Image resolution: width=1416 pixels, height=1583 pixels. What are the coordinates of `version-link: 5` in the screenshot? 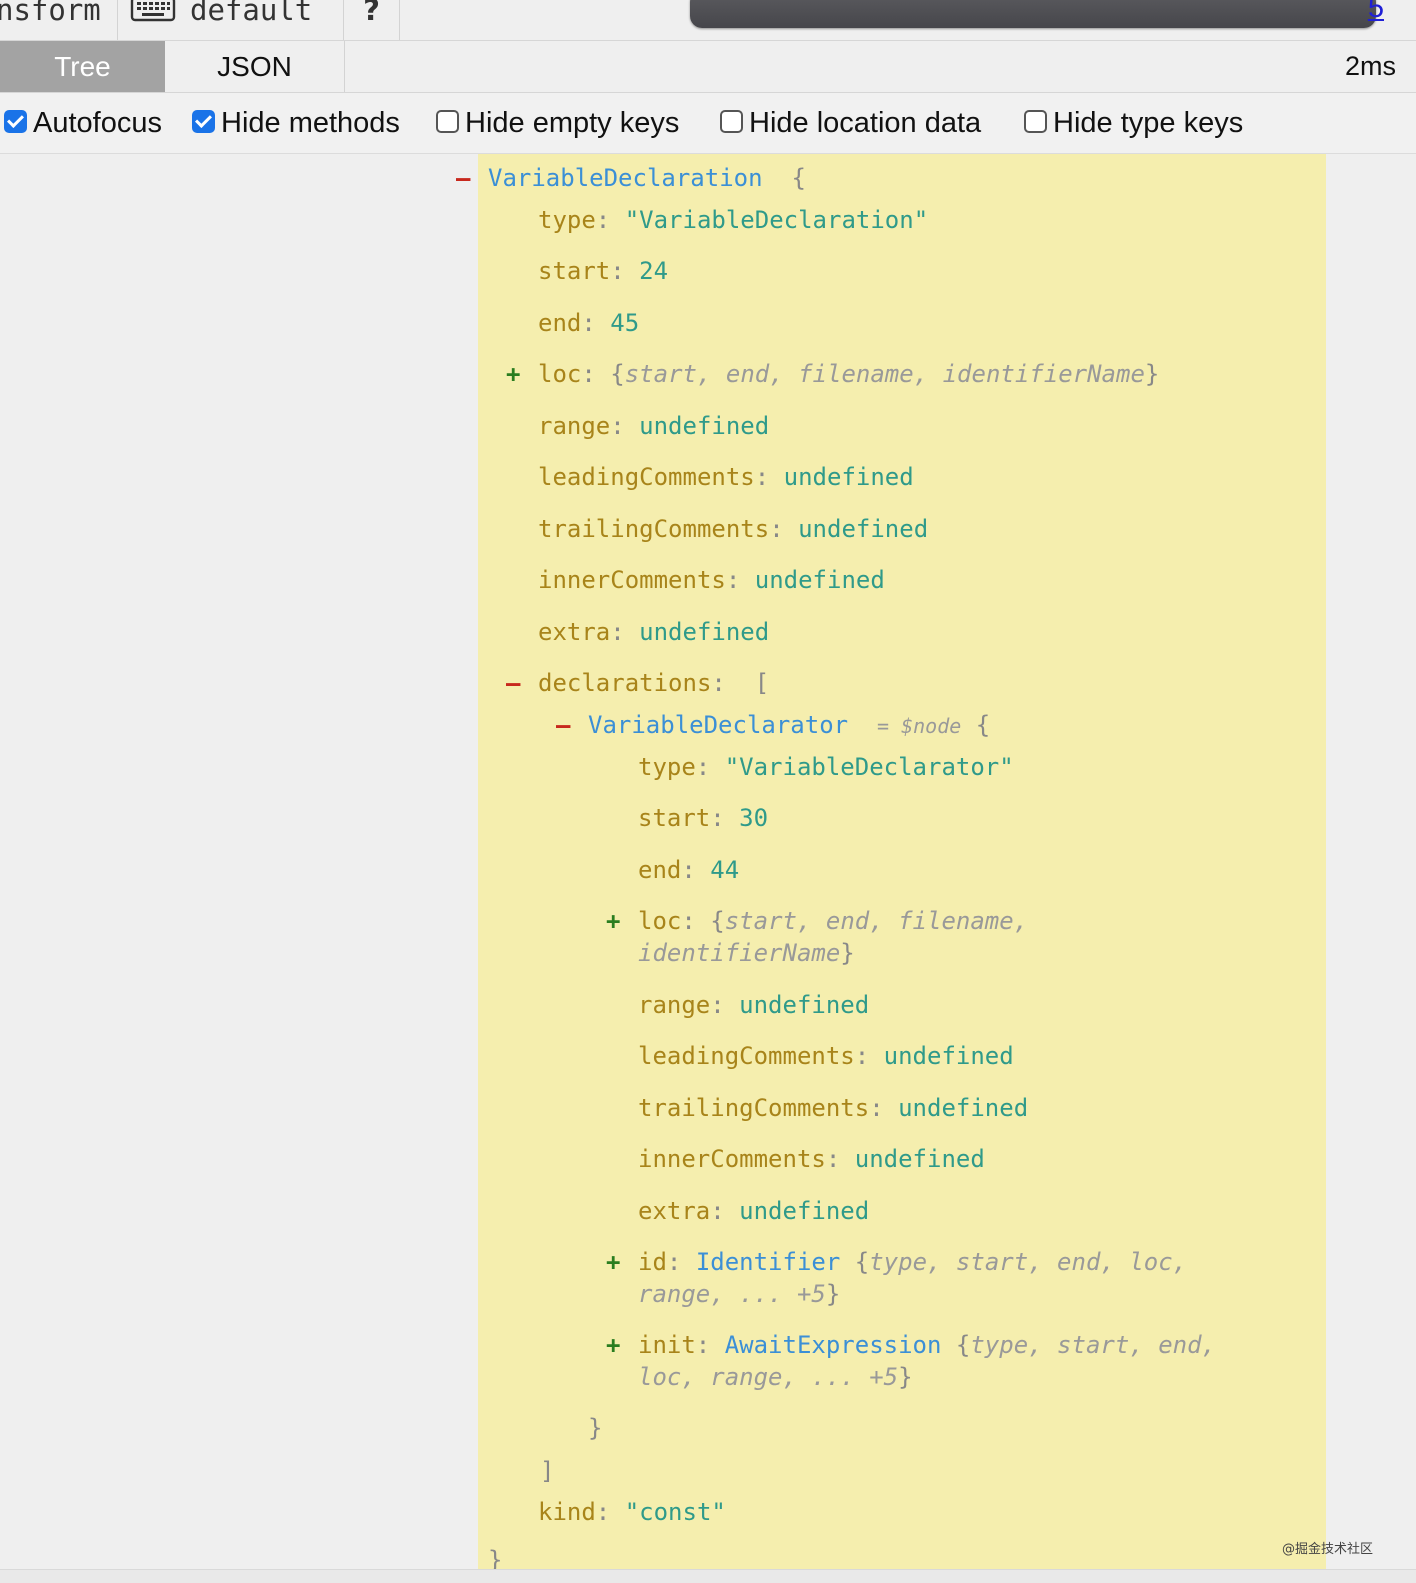 It's located at (1376, 12).